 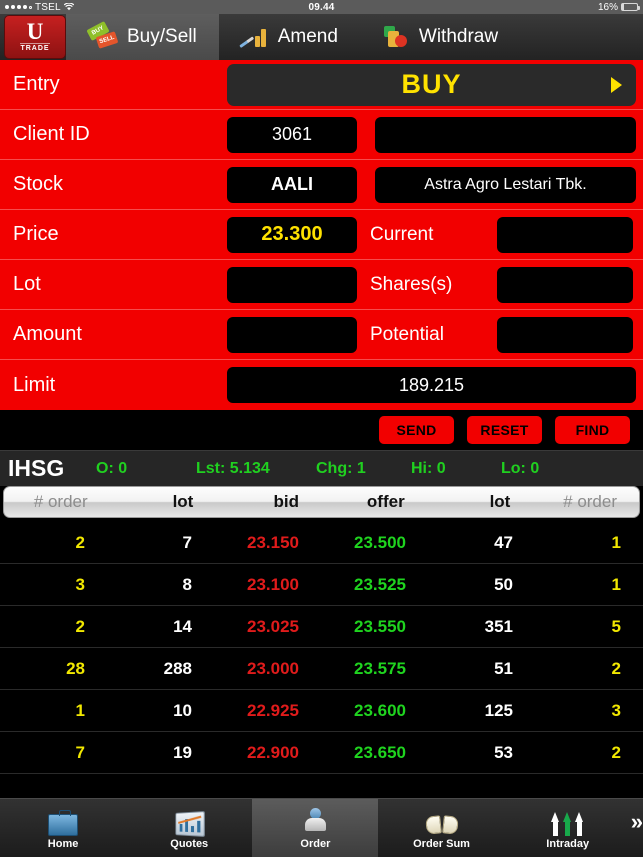 I want to click on battery-icon, so click(x=630, y=7).